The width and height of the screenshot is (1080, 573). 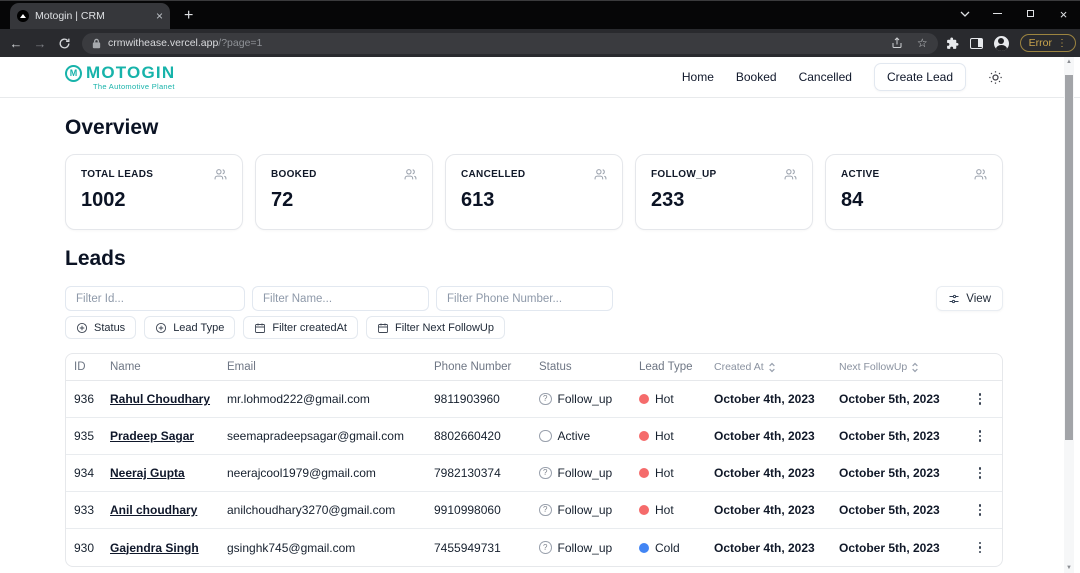 What do you see at coordinates (534, 192) in the screenshot?
I see `stat-card-cancelled: CANCELLED 613` at bounding box center [534, 192].